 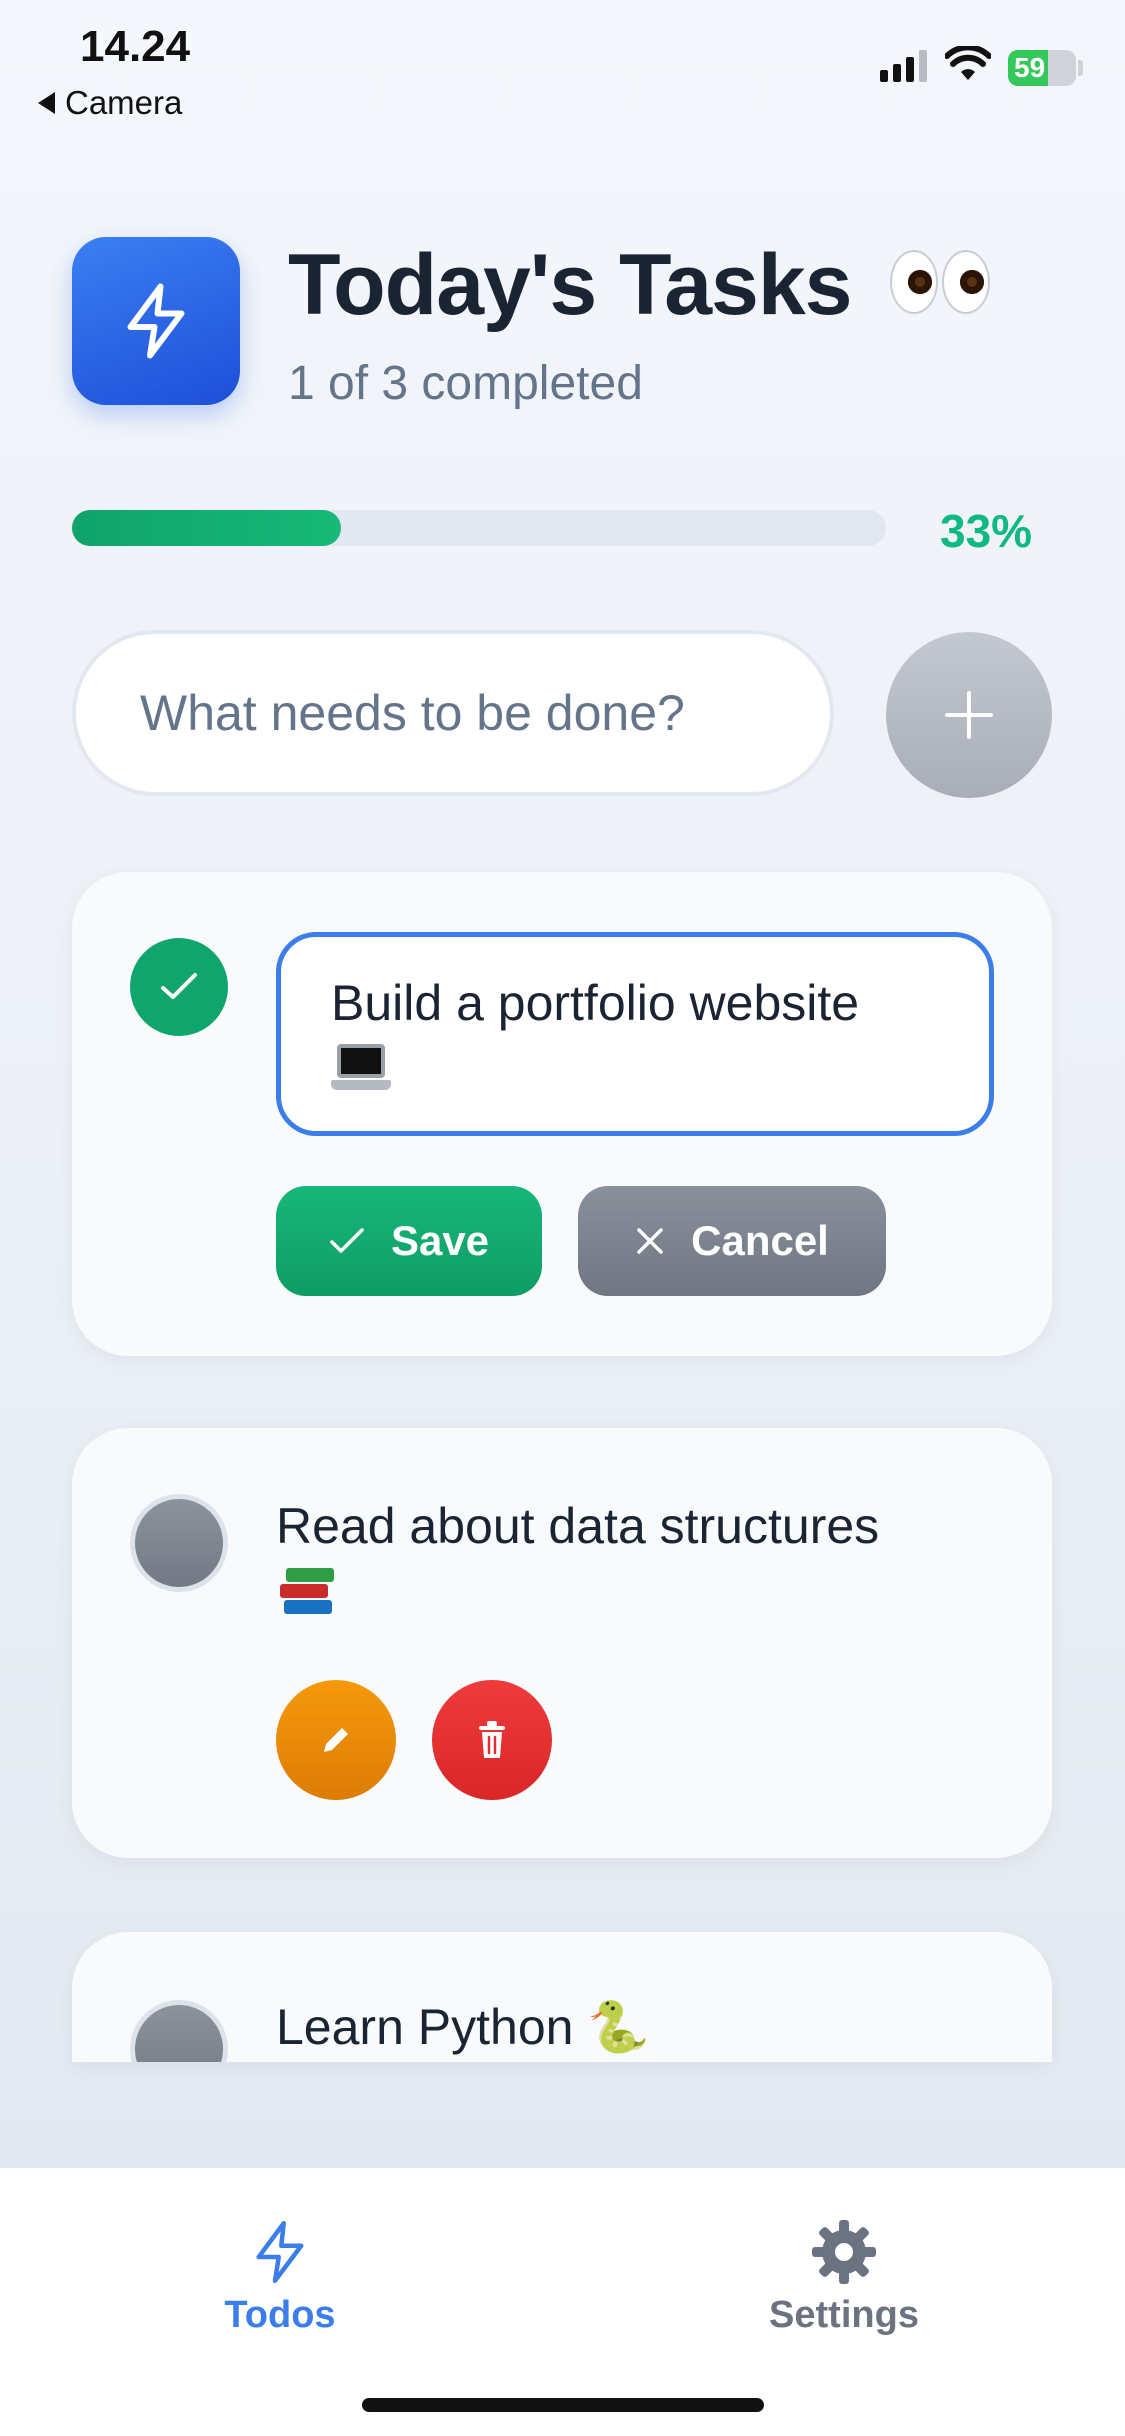 I want to click on cancel-button: Cancel, so click(x=732, y=1241).